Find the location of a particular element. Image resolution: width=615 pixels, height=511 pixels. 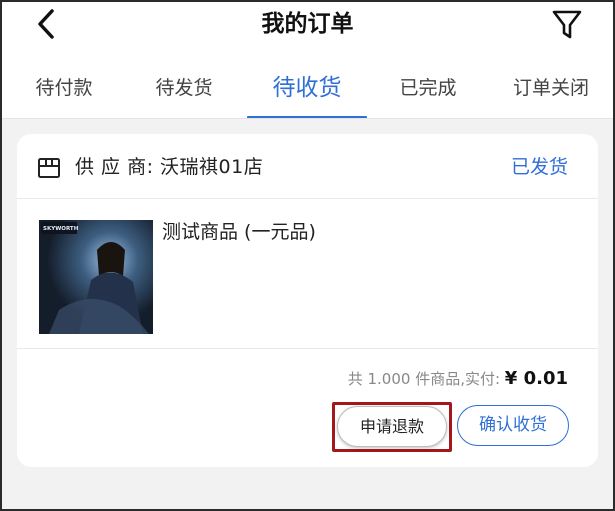

supplier-name: 供 应 商: 沃瑞祺01店 is located at coordinates (169, 167).